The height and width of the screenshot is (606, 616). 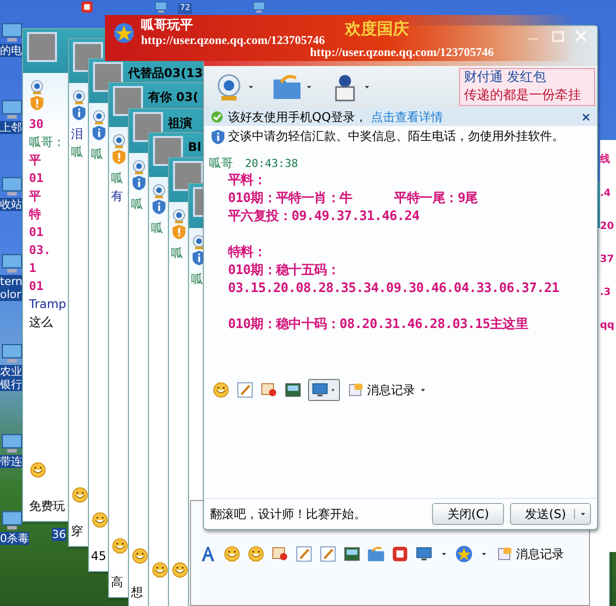 I want to click on chat-text: 20, so click(x=607, y=226).